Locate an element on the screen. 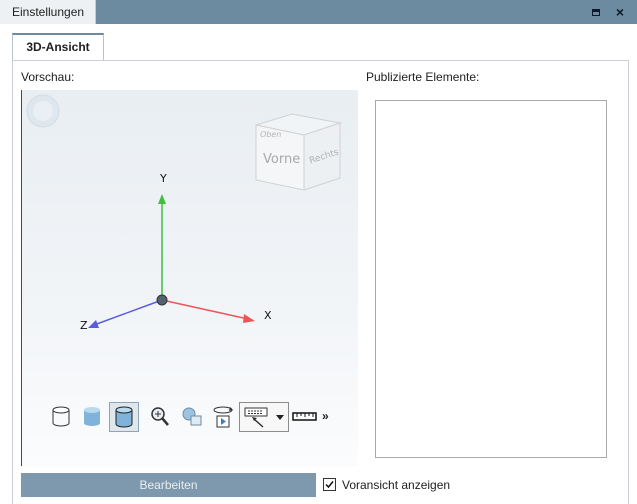  y-axis-label: Y is located at coordinates (163, 178).